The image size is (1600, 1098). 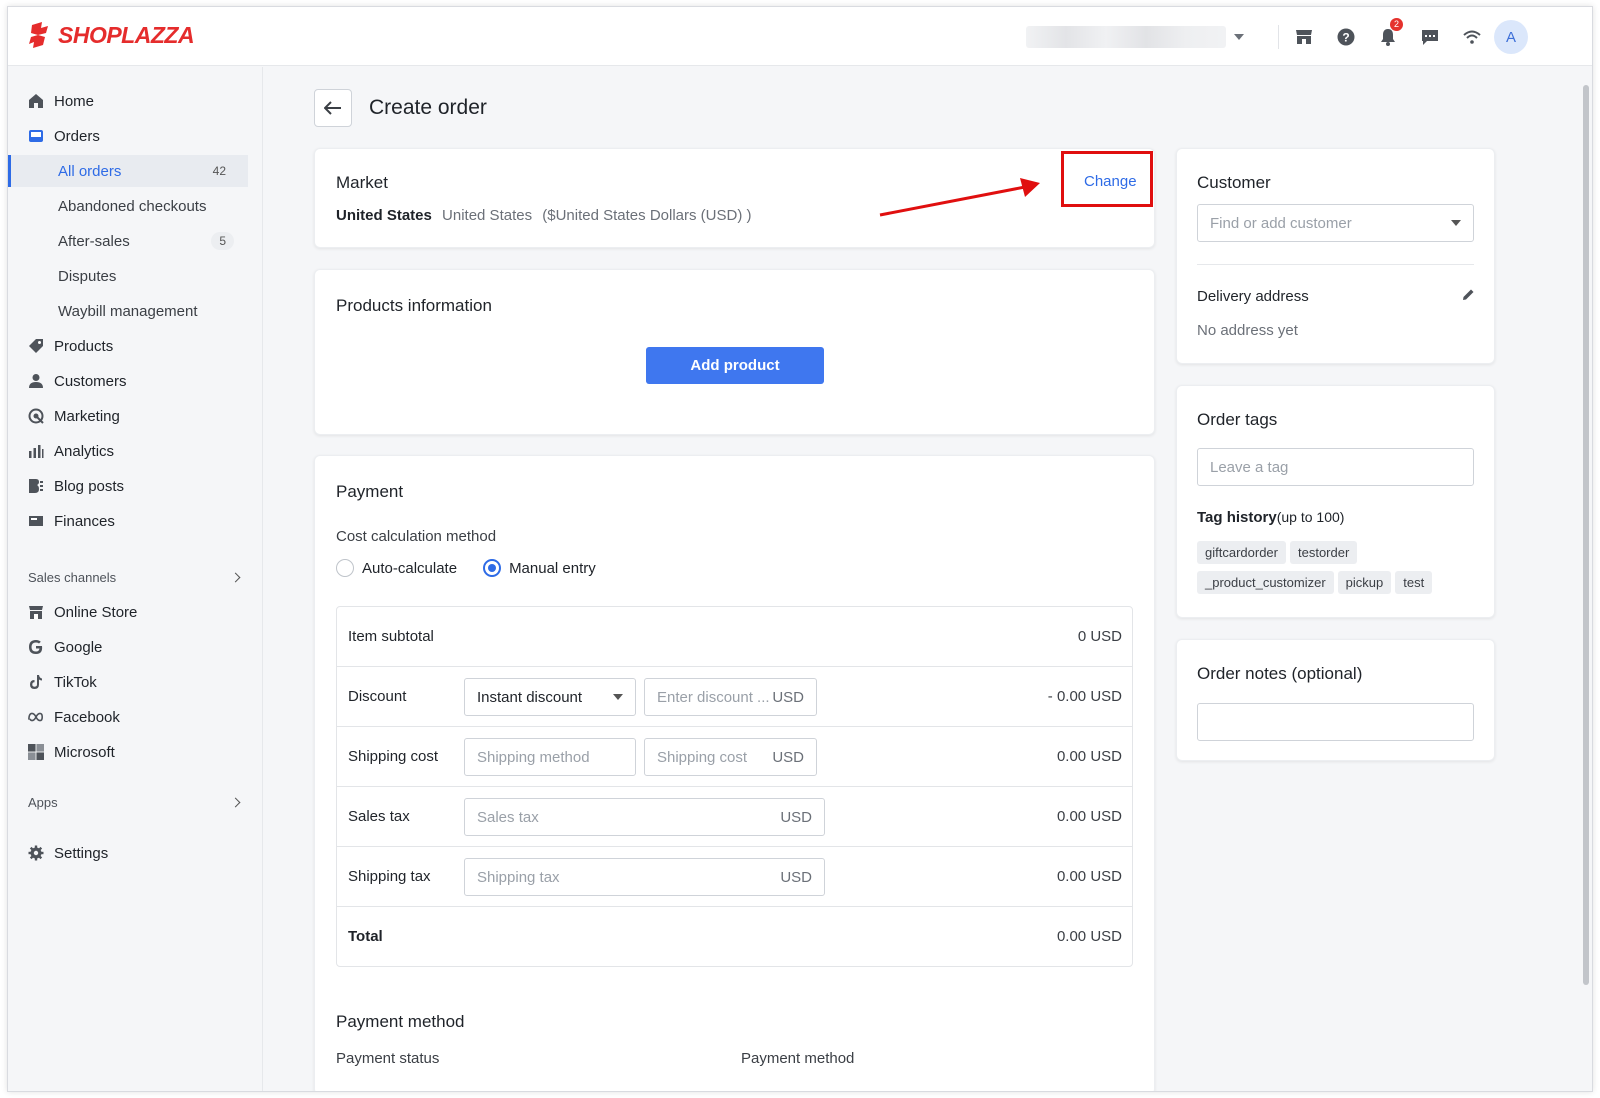 I want to click on order-notes-input, so click(x=1335, y=722).